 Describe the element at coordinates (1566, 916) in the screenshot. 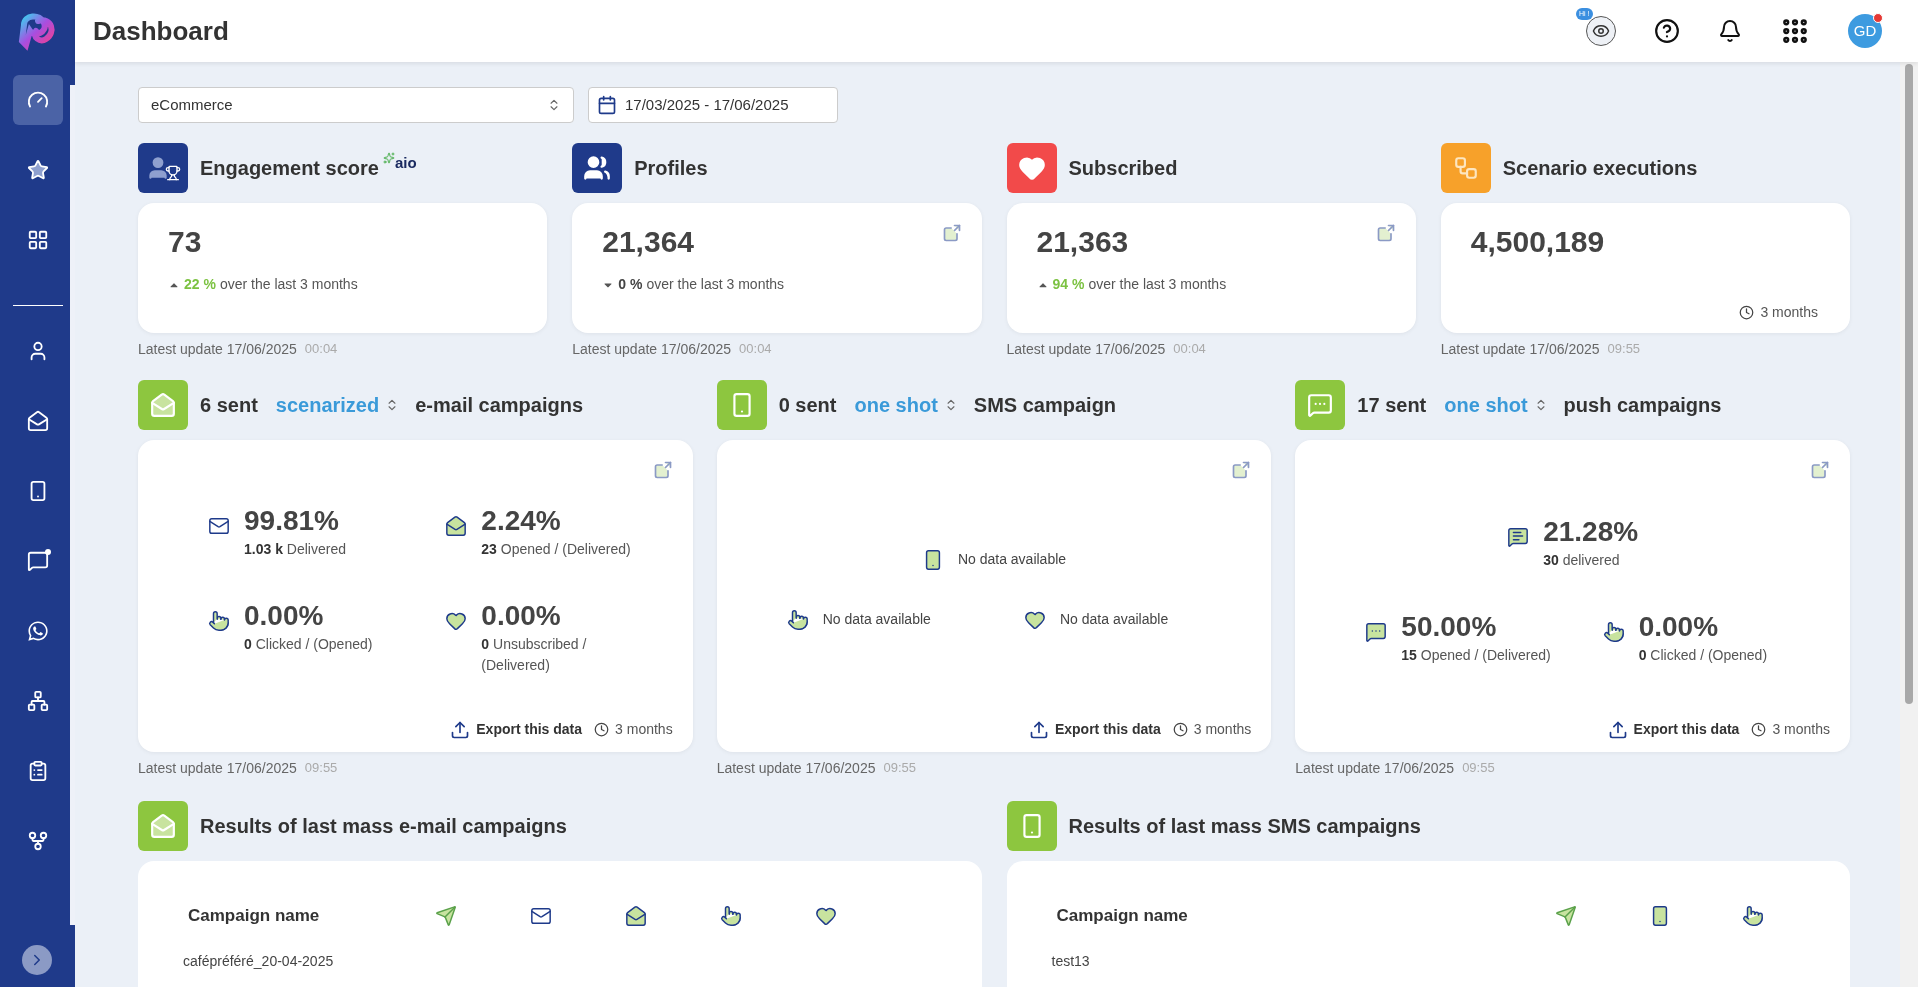

I see `send-icon` at that location.